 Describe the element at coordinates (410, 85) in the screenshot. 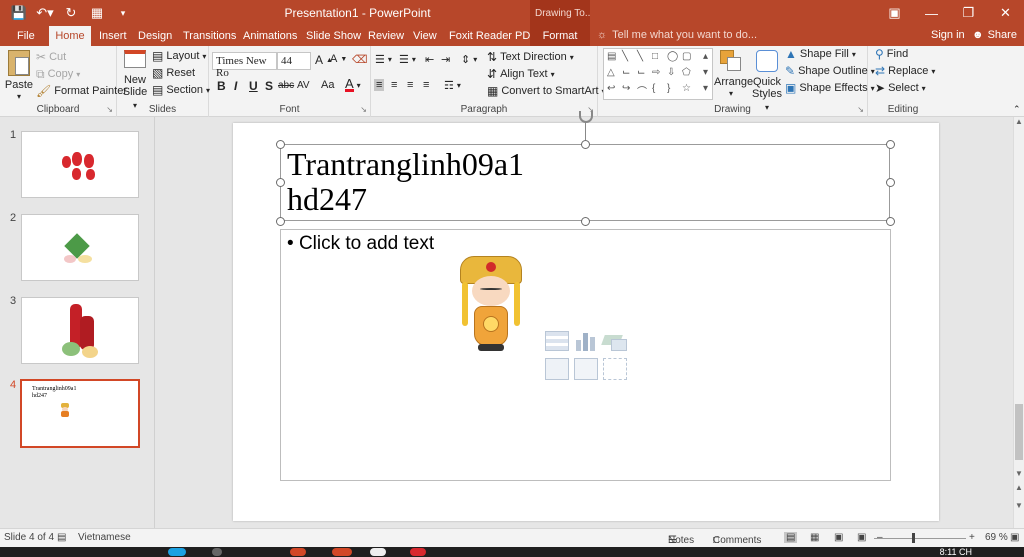

I see `align-right-icon: ≡` at that location.